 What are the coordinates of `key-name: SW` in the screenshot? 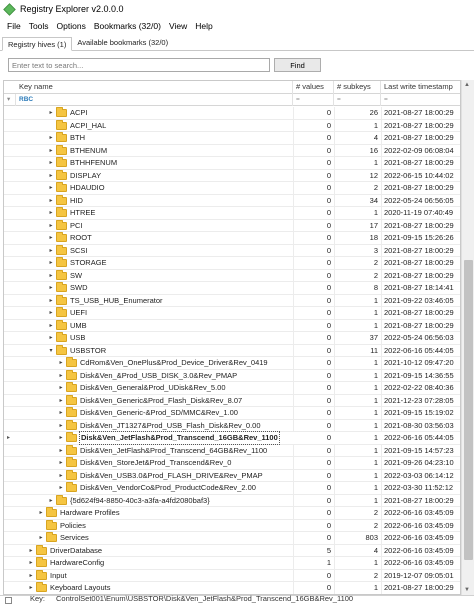 It's located at (76, 276).